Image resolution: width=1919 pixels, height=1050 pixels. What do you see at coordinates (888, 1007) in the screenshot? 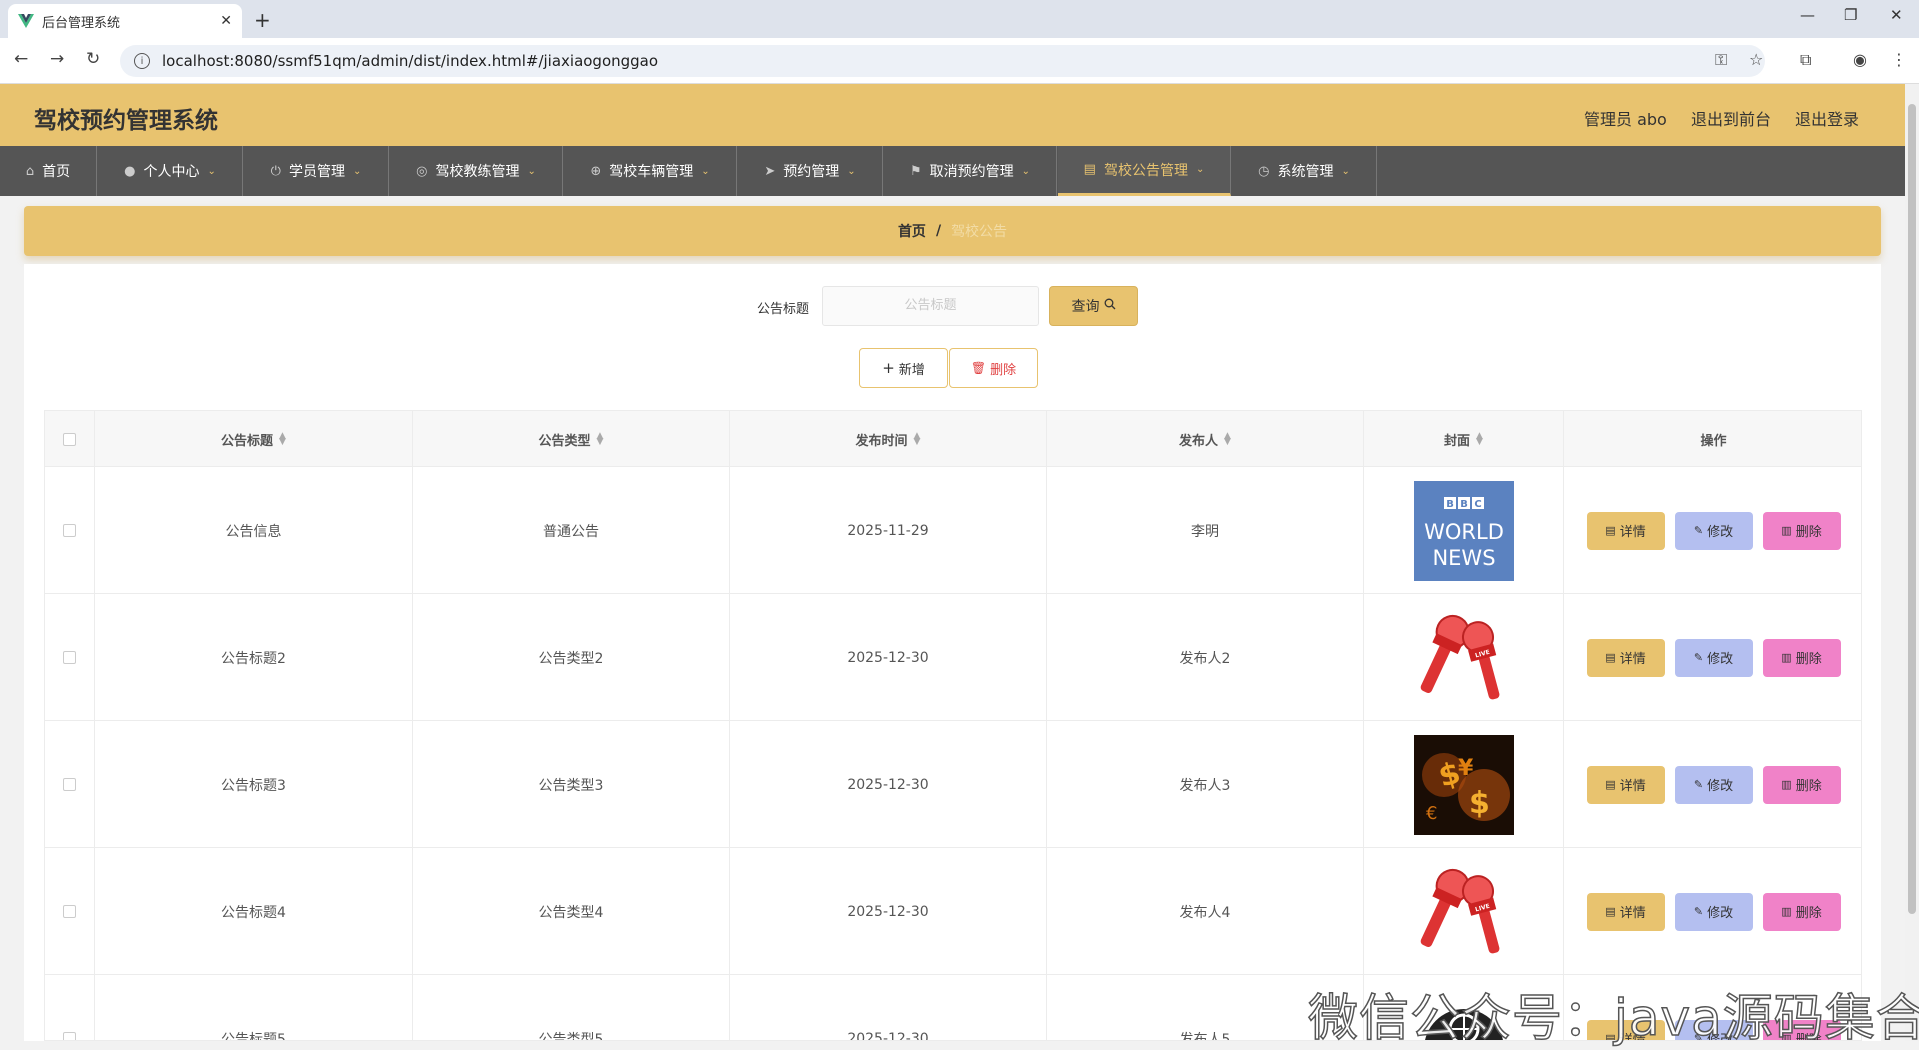
I see `cell-time: 2025-12-30` at bounding box center [888, 1007].